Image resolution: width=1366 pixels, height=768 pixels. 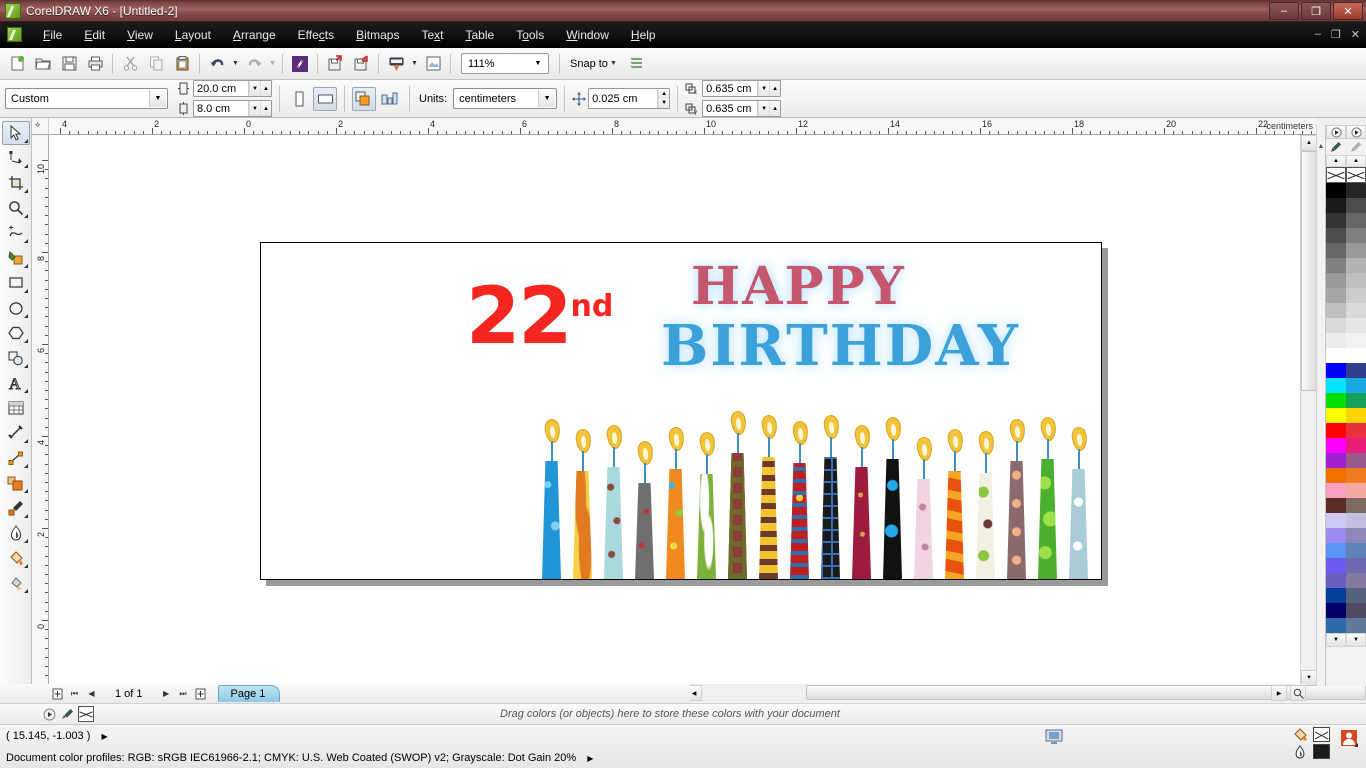 I want to click on palette-scroll-up-2: ▲, so click(x=1356, y=161).